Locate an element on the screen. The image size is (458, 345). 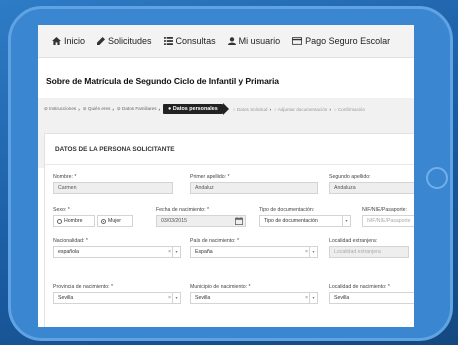
provincia-nacimiento-select: Sevilla × ▾ is located at coordinates (117, 298).